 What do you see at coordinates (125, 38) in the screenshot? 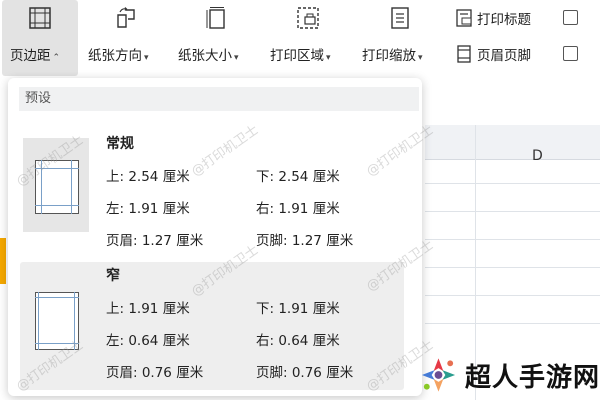
I see `orientation-button: 纸张方向 ▾` at bounding box center [125, 38].